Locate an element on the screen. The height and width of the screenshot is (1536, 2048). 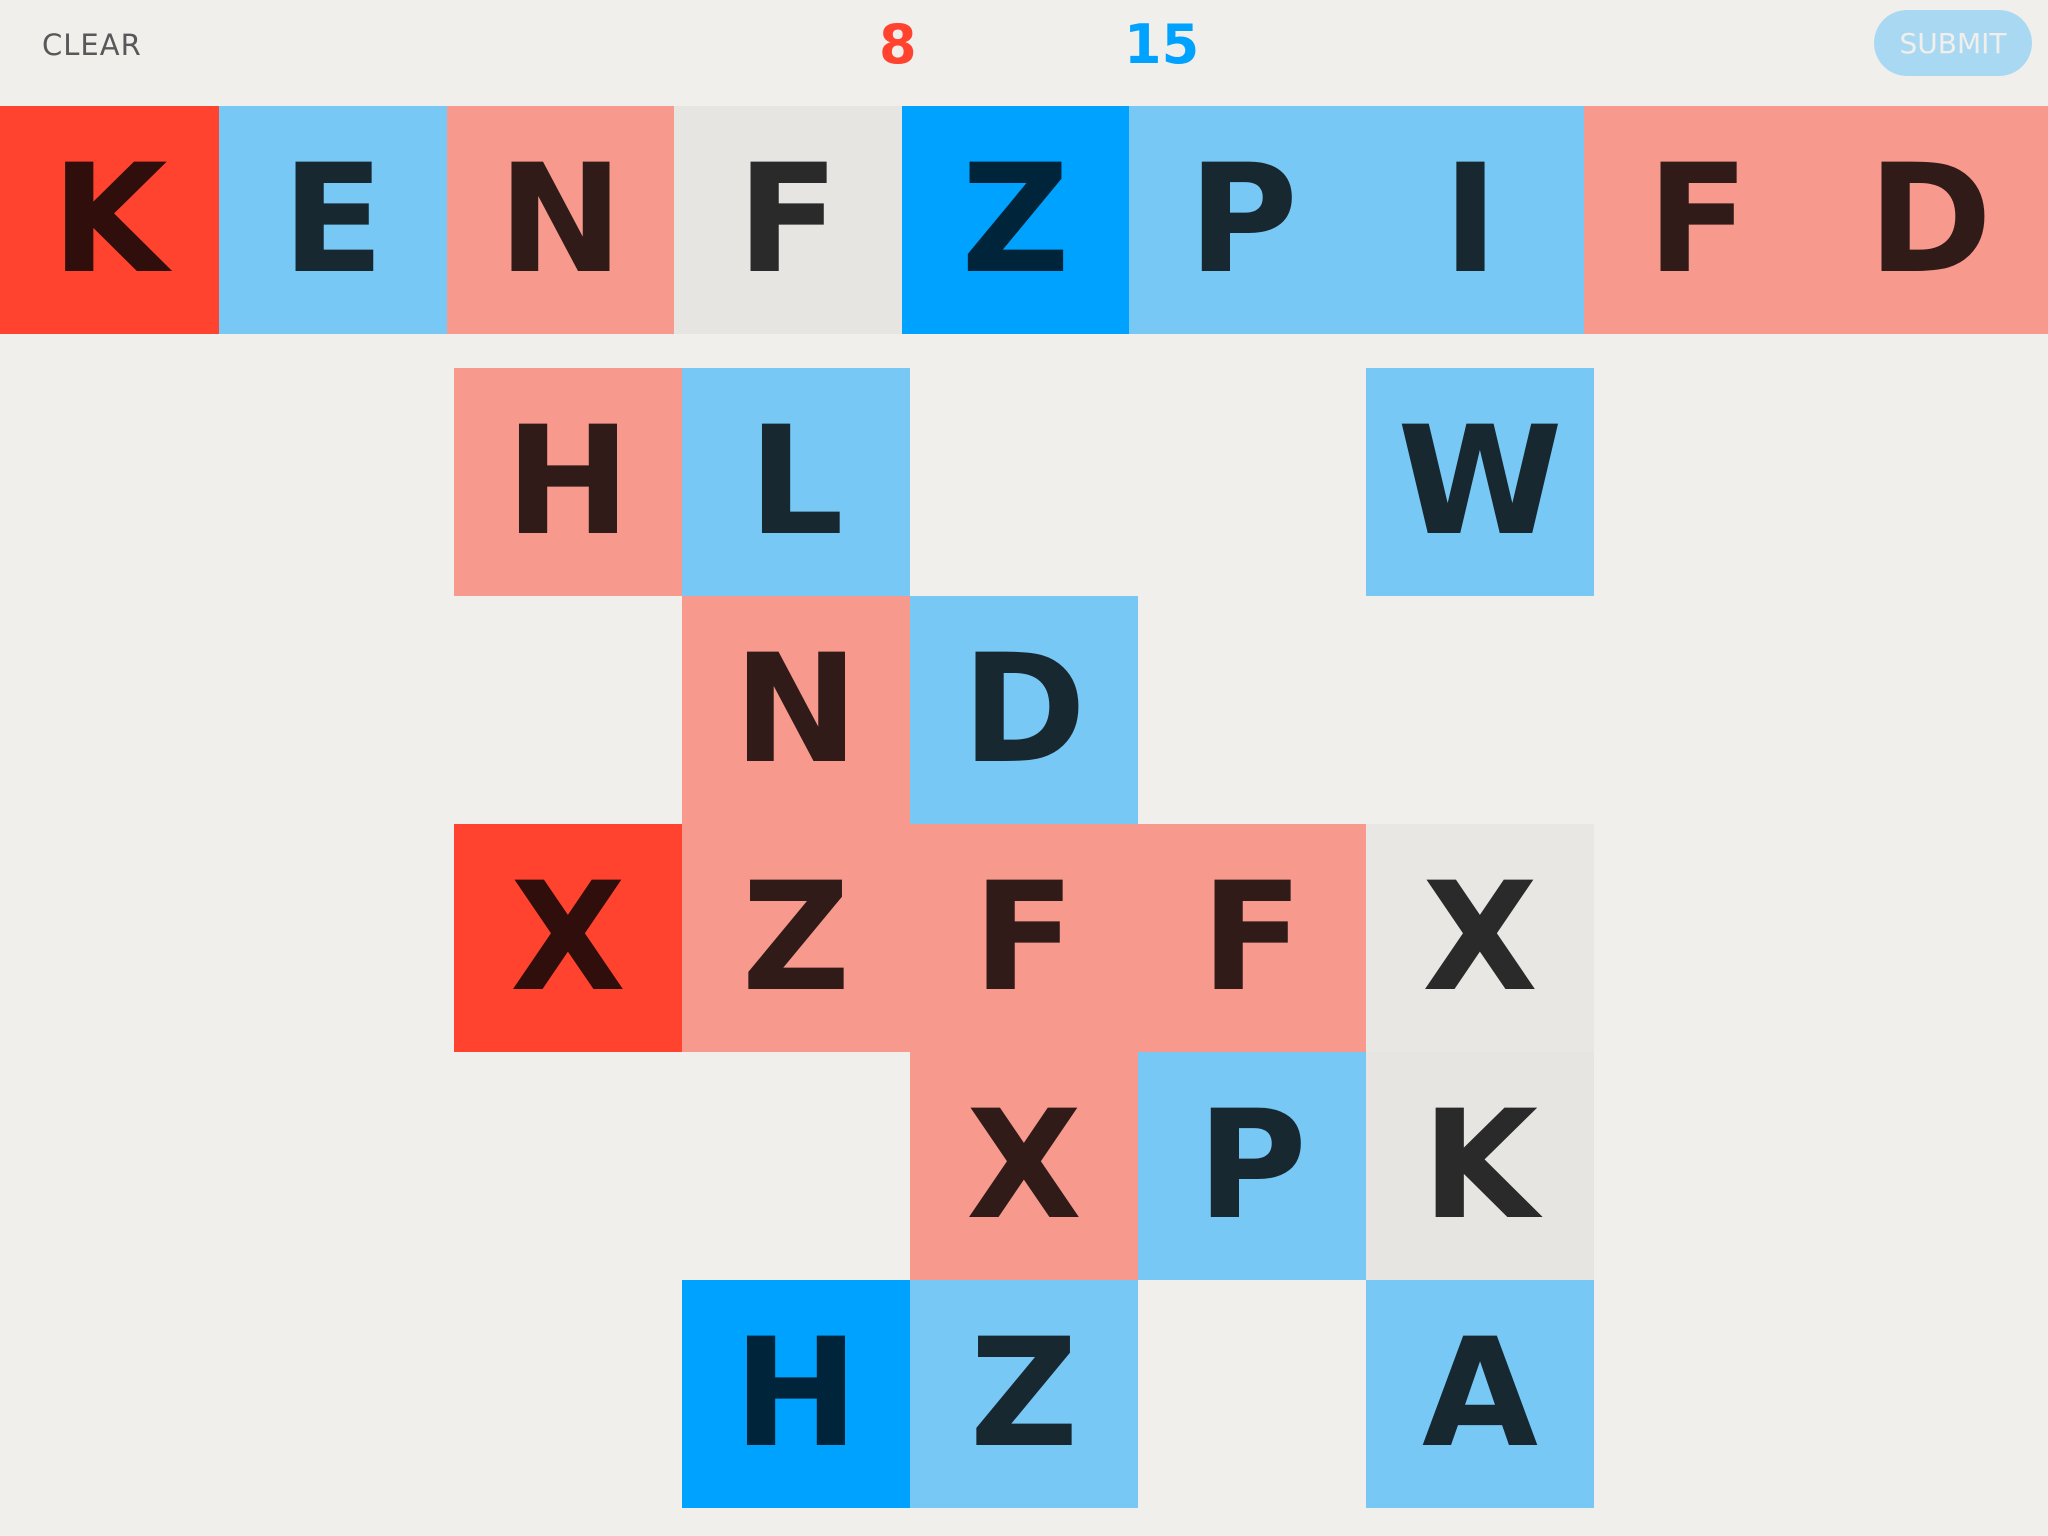
board-tile: W is located at coordinates (1480, 482).